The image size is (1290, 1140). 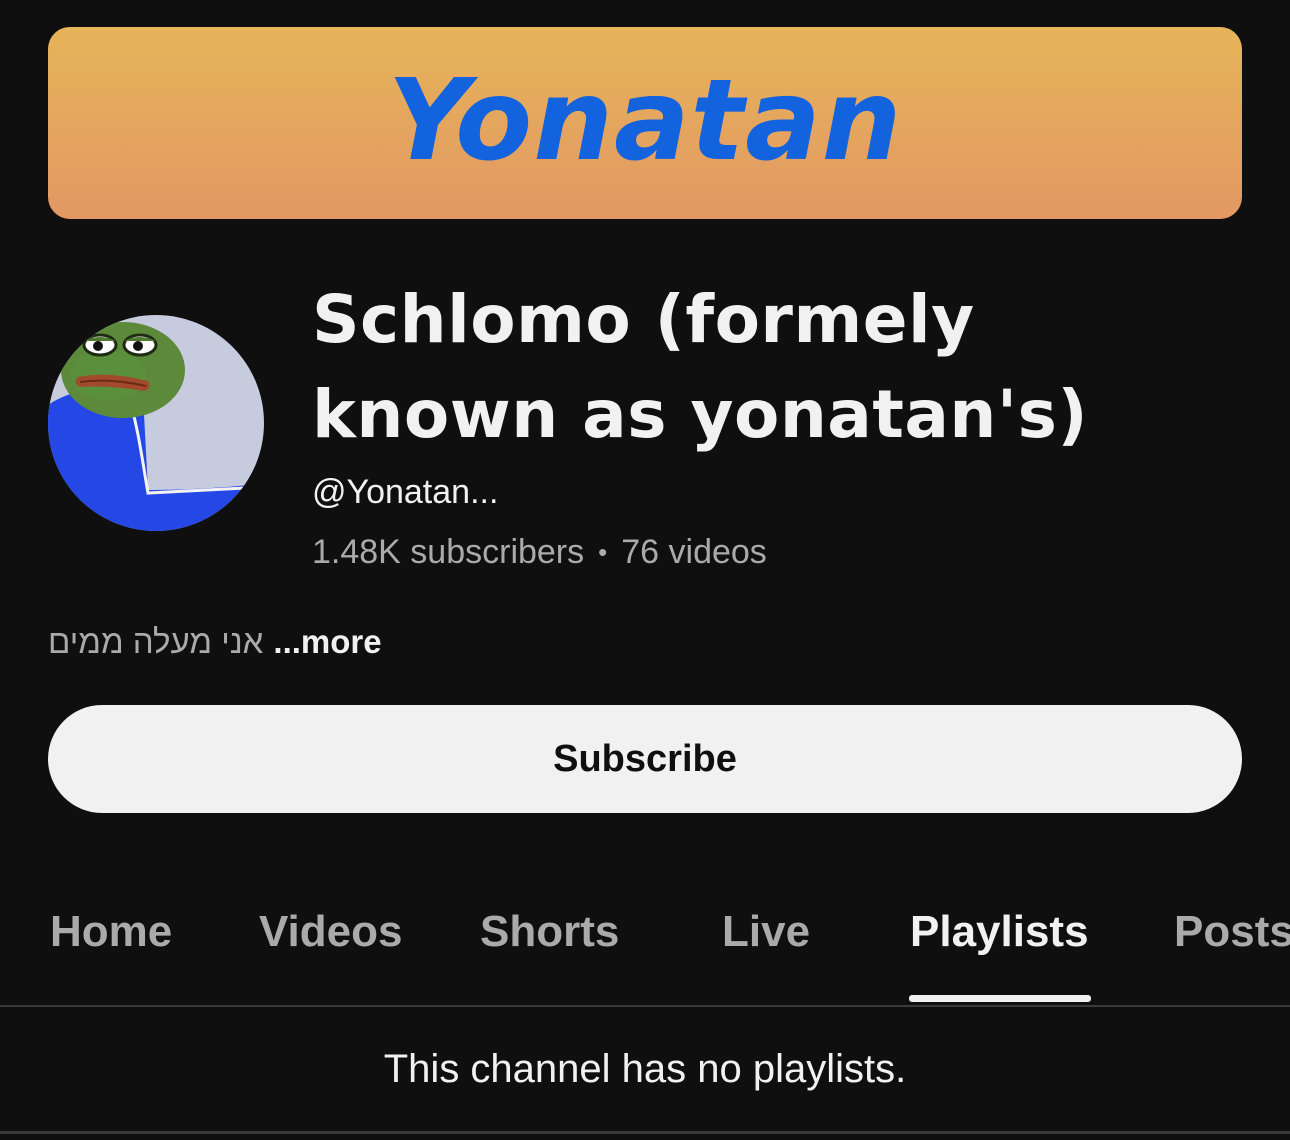 What do you see at coordinates (645, 759) in the screenshot?
I see `subscribe-button: Subscribe` at bounding box center [645, 759].